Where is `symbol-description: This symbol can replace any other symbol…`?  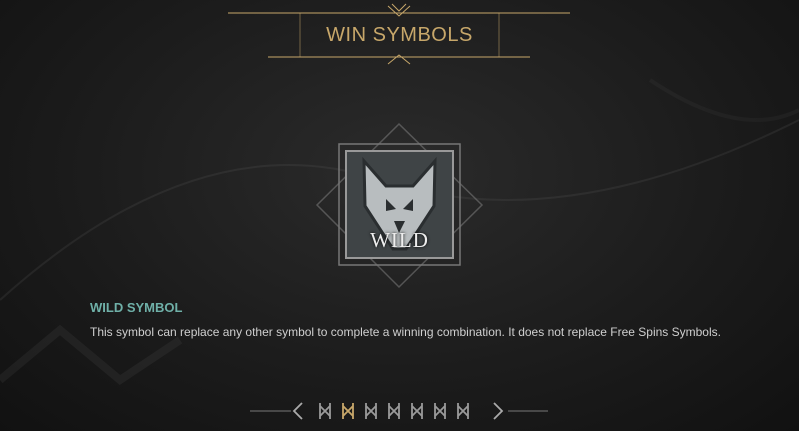
symbol-description: This symbol can replace any other symbol… is located at coordinates (405, 332).